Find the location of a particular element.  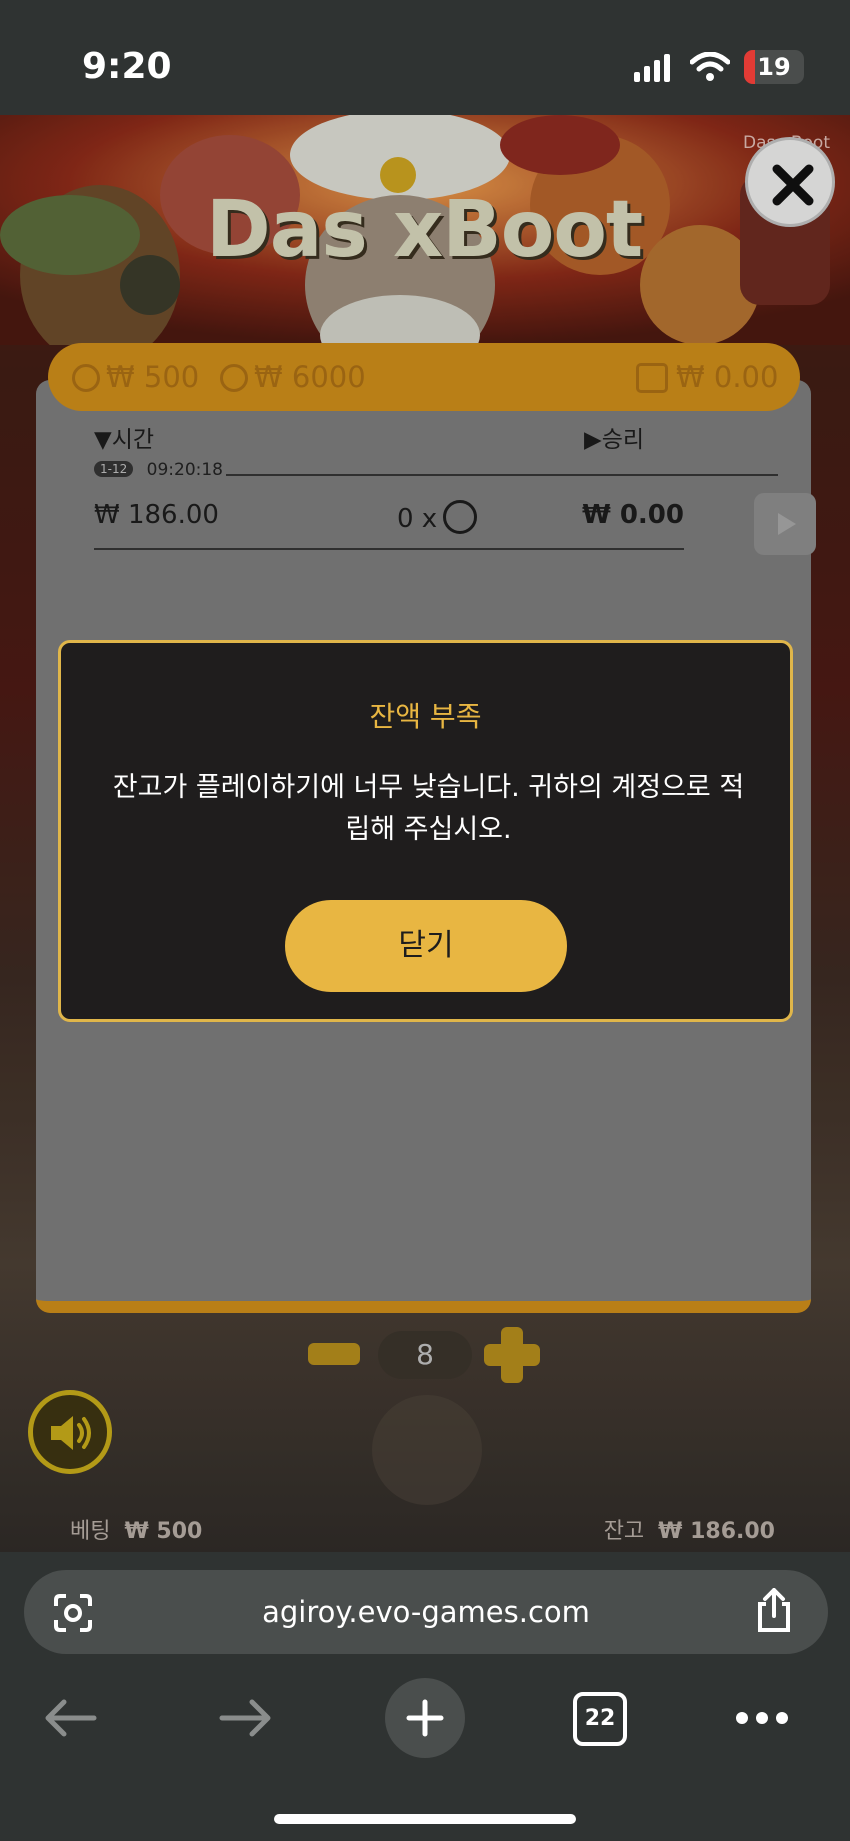

new-tab-button is located at coordinates (425, 1718).